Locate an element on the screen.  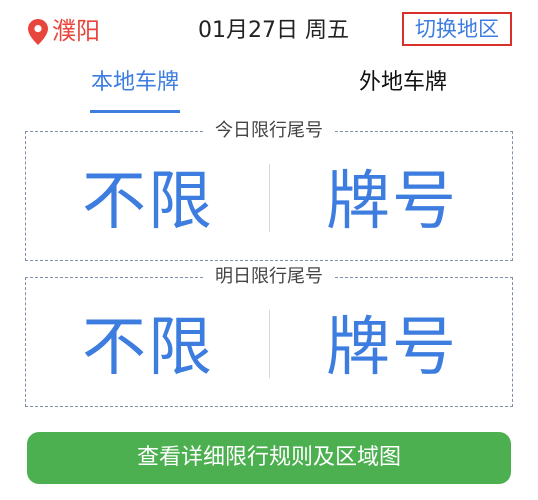
tab-local-plate: 本地车牌 is located at coordinates (135, 83).